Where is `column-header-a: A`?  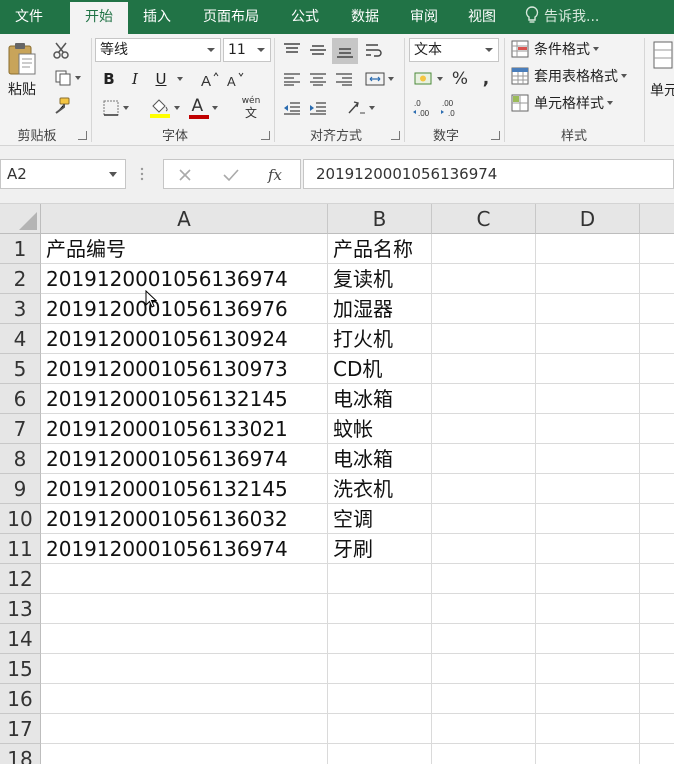 column-header-a: A is located at coordinates (184, 219).